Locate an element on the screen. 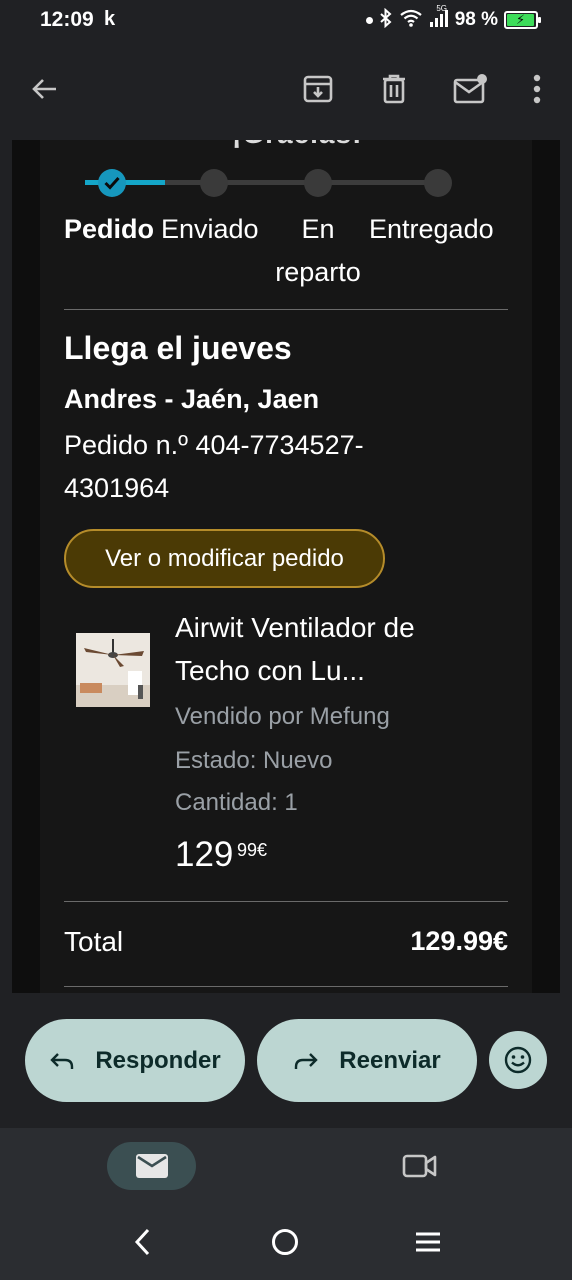 The height and width of the screenshot is (1280, 572). reply-icon is located at coordinates (62, 1060).